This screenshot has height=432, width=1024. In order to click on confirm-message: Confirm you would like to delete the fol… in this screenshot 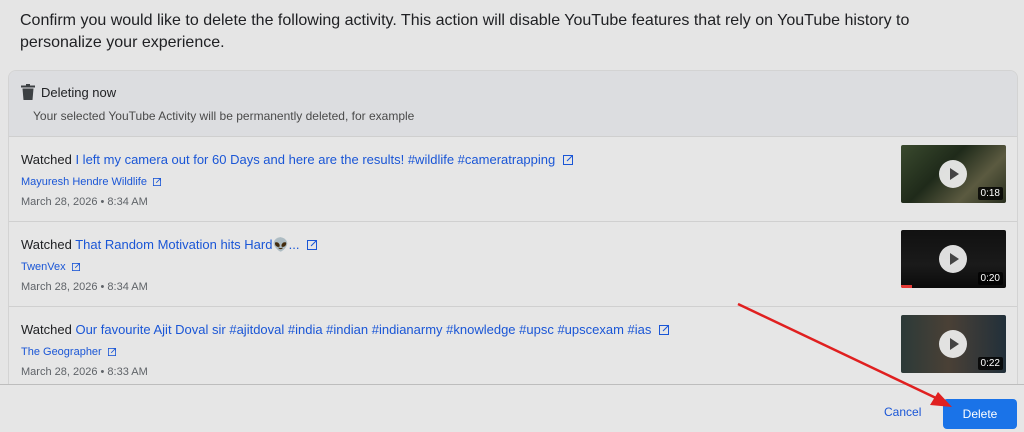, I will do `click(465, 31)`.